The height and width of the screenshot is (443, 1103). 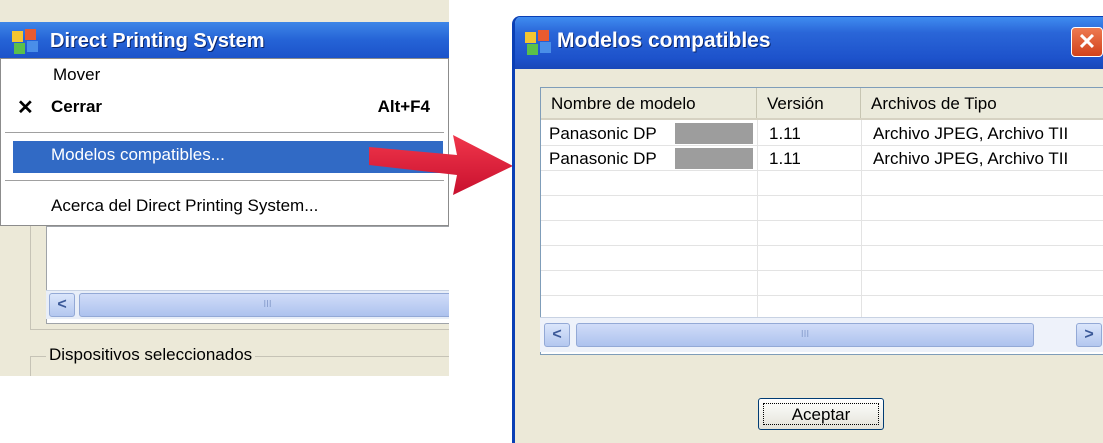 I want to click on dialog-title-bar: Modelos compatibles ✕, so click(x=809, y=43).